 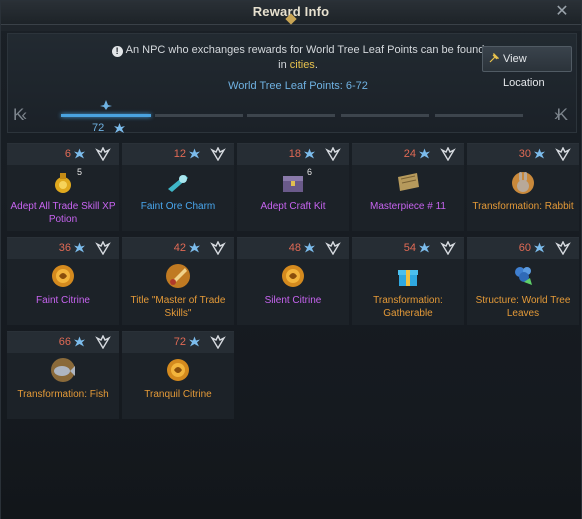 I want to click on reward-slot: 24 Masterpiece # 11, so click(x=408, y=187).